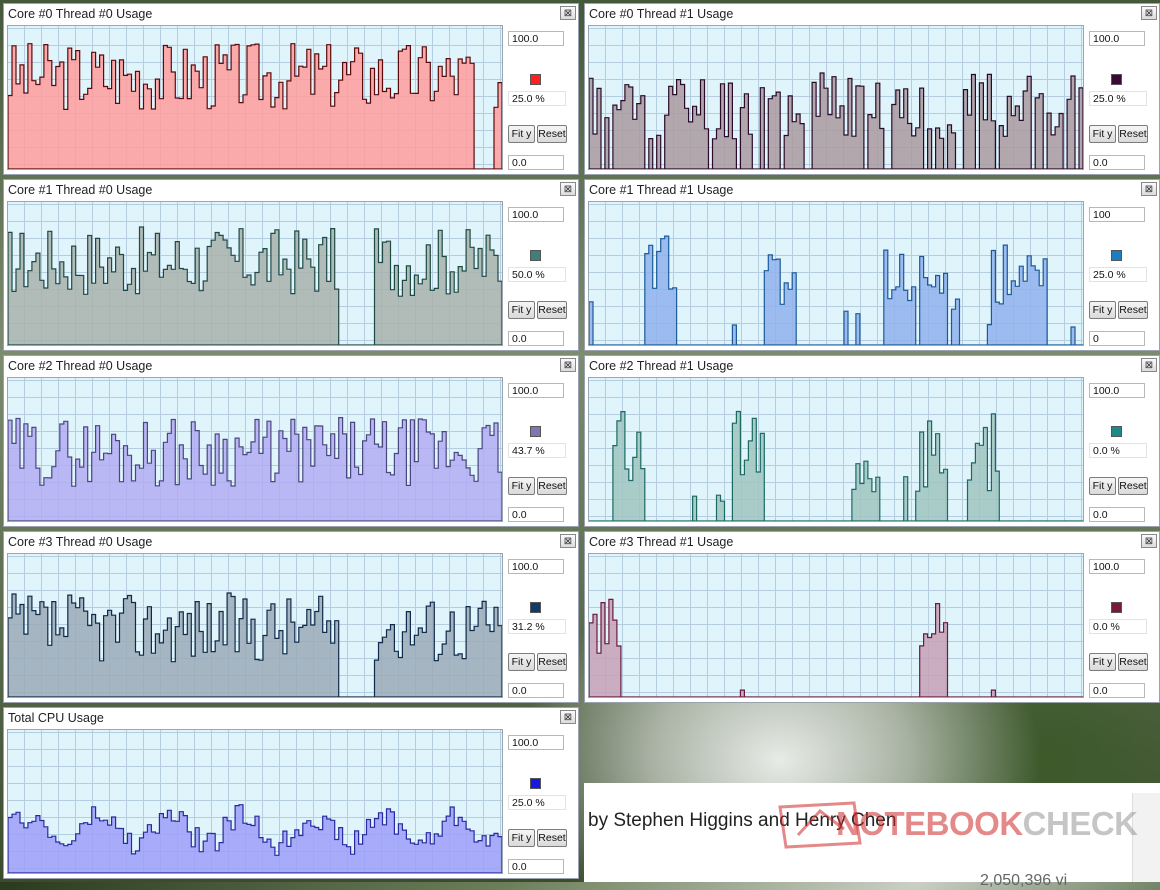 The height and width of the screenshot is (890, 1160). I want to click on gadget-title: Core #0 Thread #1 Usage, so click(661, 14).